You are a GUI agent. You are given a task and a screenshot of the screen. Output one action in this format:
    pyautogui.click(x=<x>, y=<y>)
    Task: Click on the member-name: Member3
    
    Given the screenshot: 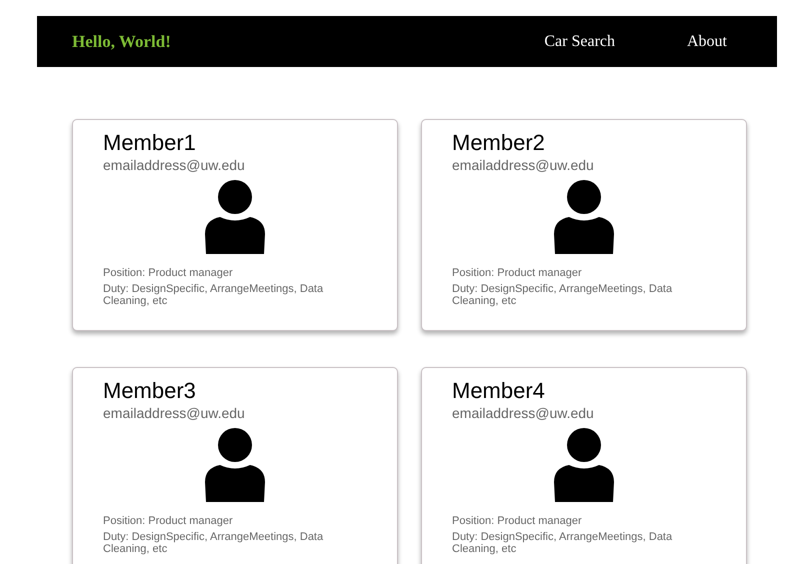 What is the action you would take?
    pyautogui.click(x=150, y=391)
    